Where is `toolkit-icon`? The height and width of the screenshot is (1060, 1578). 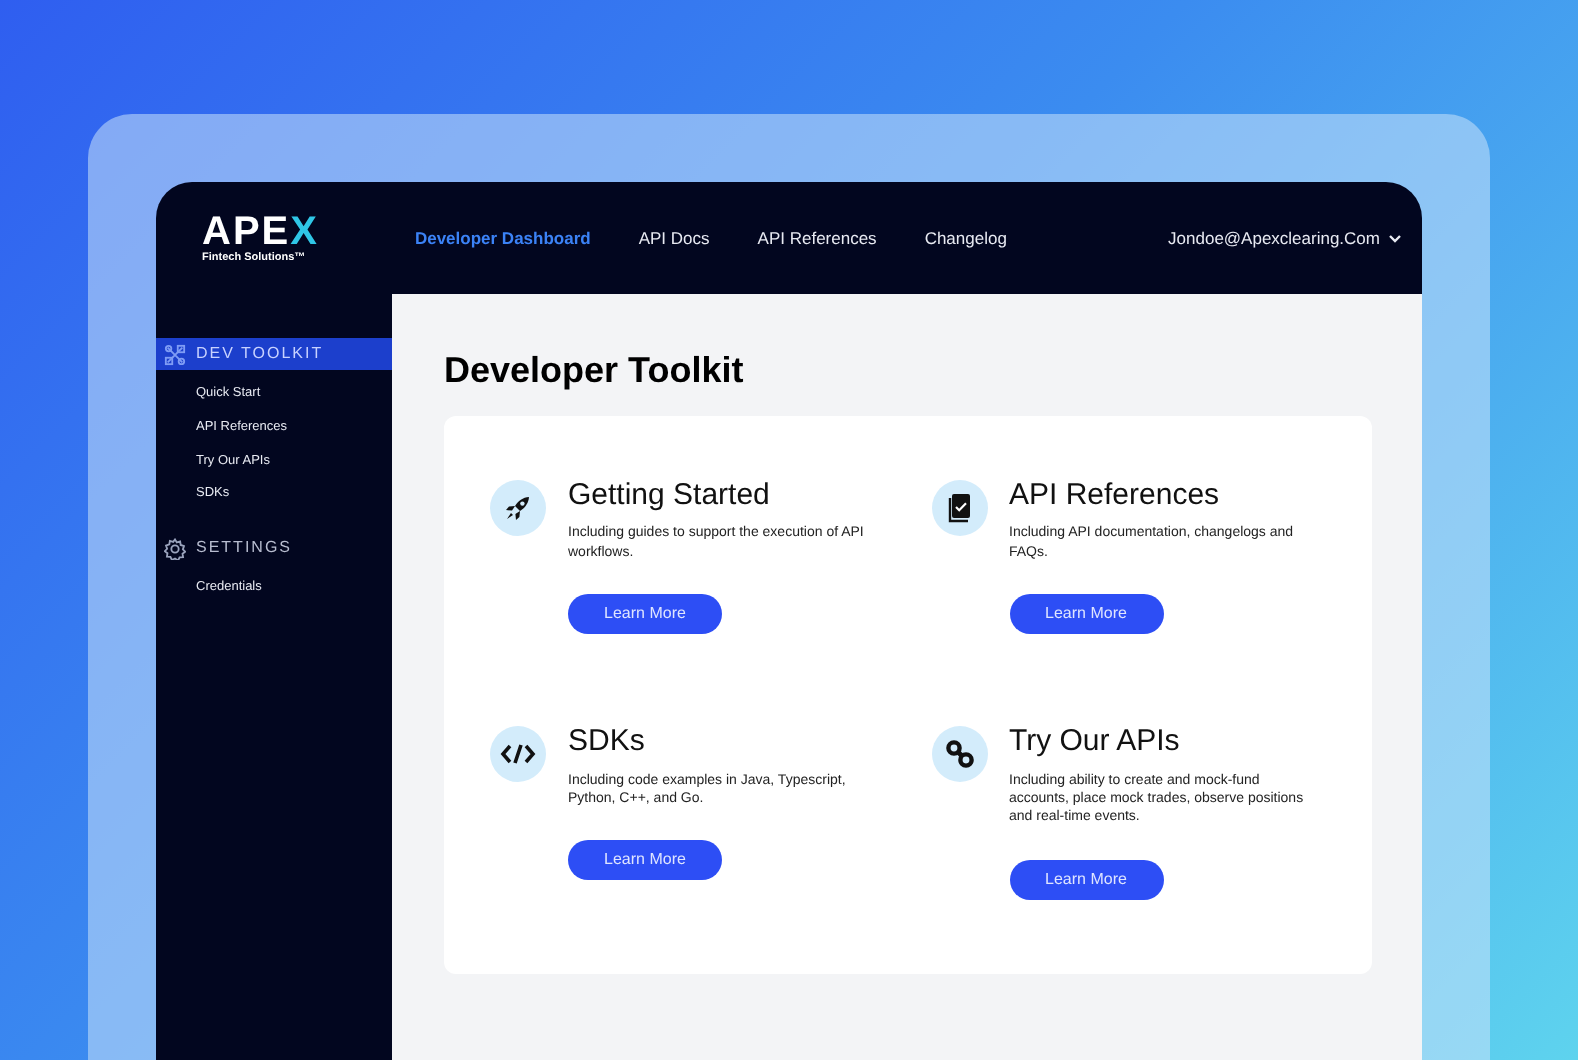
toolkit-icon is located at coordinates (175, 354).